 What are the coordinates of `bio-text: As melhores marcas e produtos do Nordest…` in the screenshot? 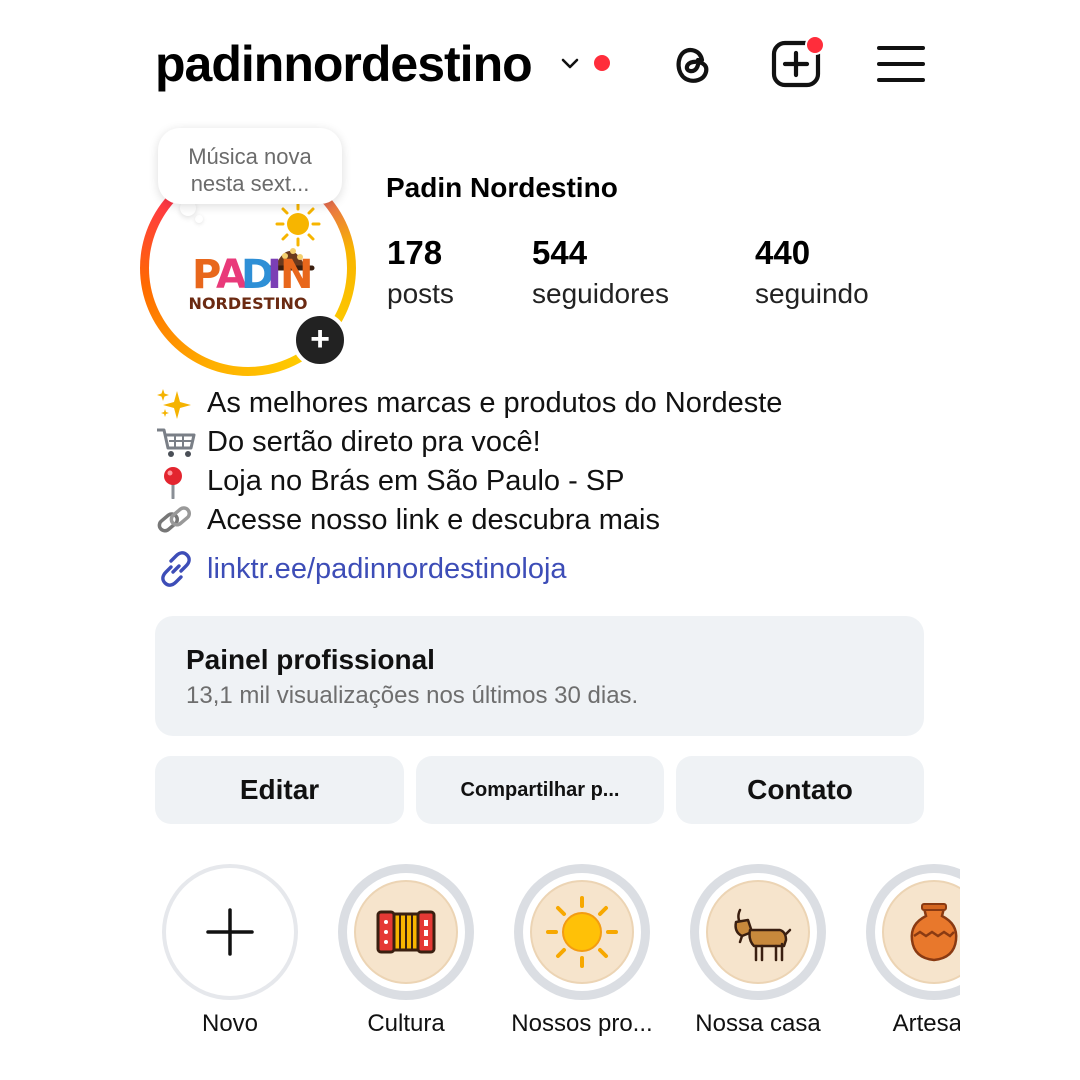 It's located at (495, 403).